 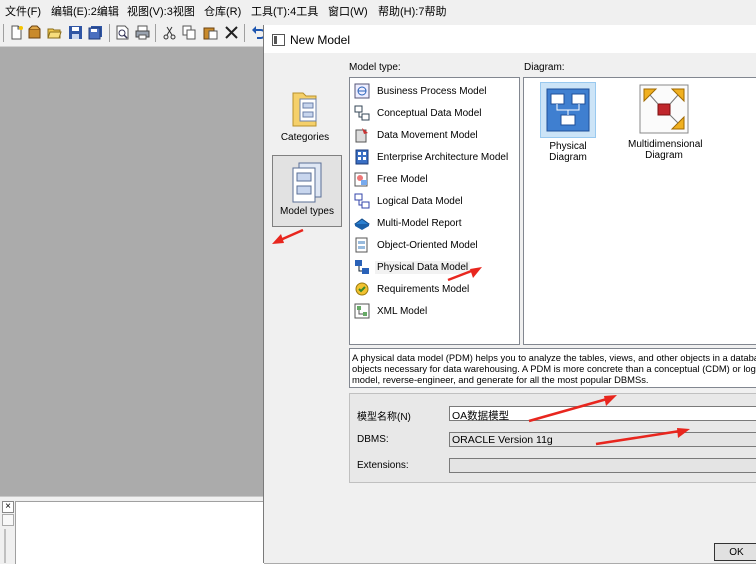 I want to click on categories-label: Categories, so click(x=305, y=137).